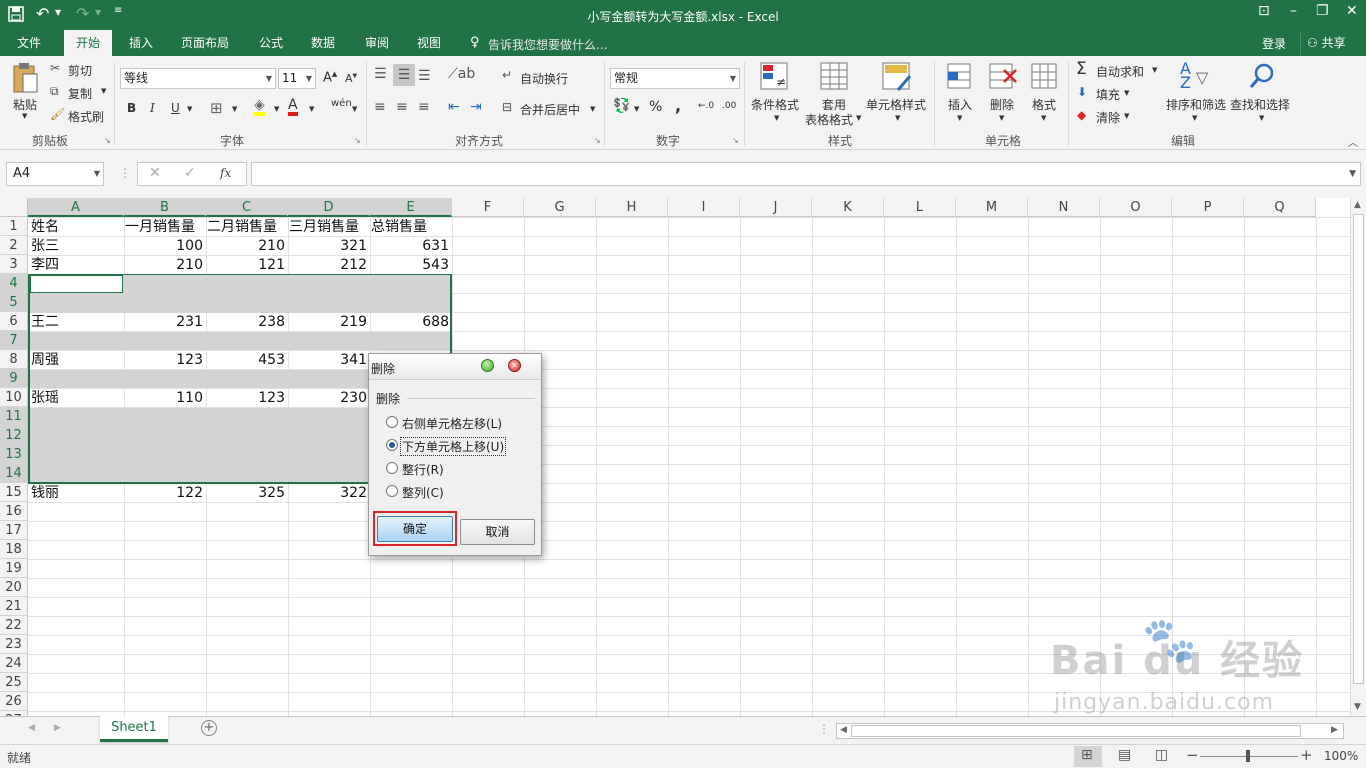 The image size is (1366, 768). Describe the element at coordinates (410, 322) in the screenshot. I see `cell-e6: 688` at that location.